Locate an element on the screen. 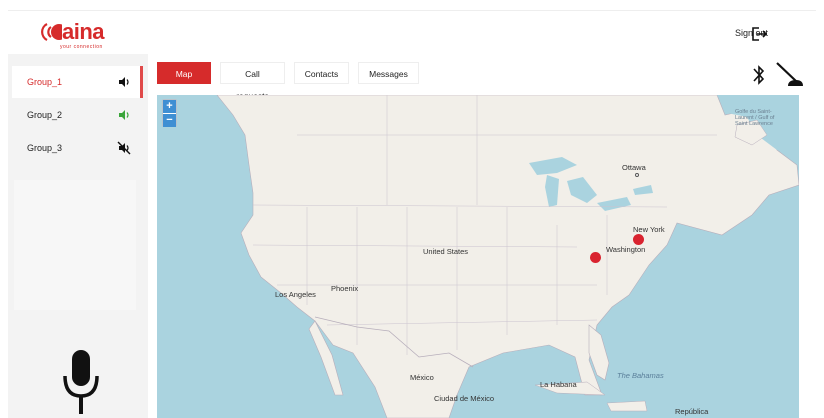 The height and width of the screenshot is (418, 824). push-to-talk-microphone-icon is located at coordinates (81, 382).